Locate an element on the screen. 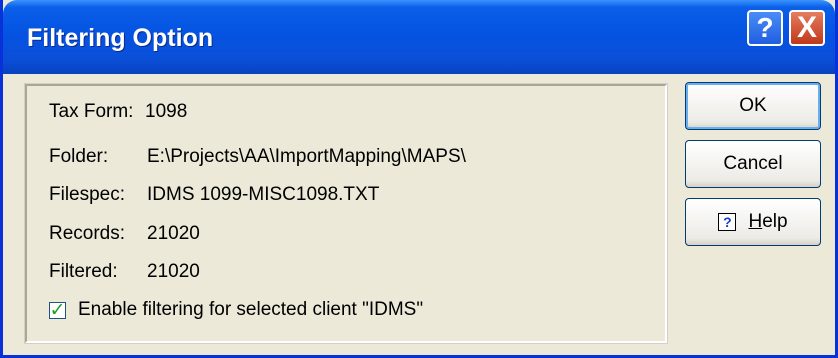 The image size is (838, 358). ok-button: OK is located at coordinates (753, 106).